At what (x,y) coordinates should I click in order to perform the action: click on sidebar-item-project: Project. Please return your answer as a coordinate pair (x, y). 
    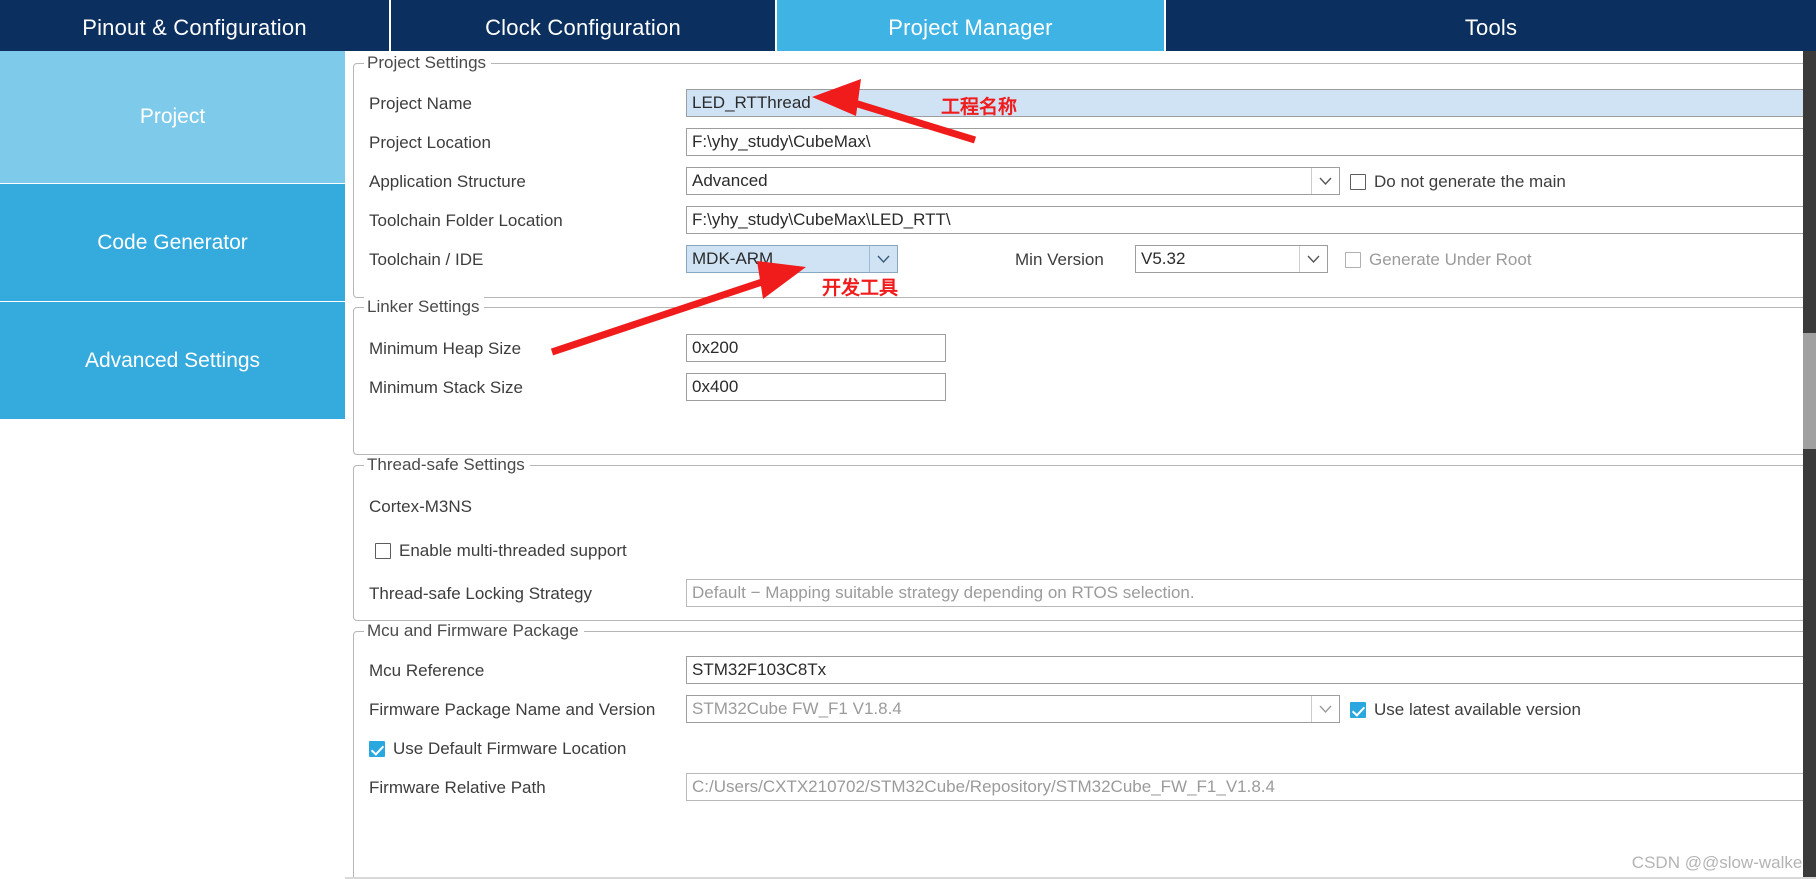
    Looking at the image, I should click on (172, 117).